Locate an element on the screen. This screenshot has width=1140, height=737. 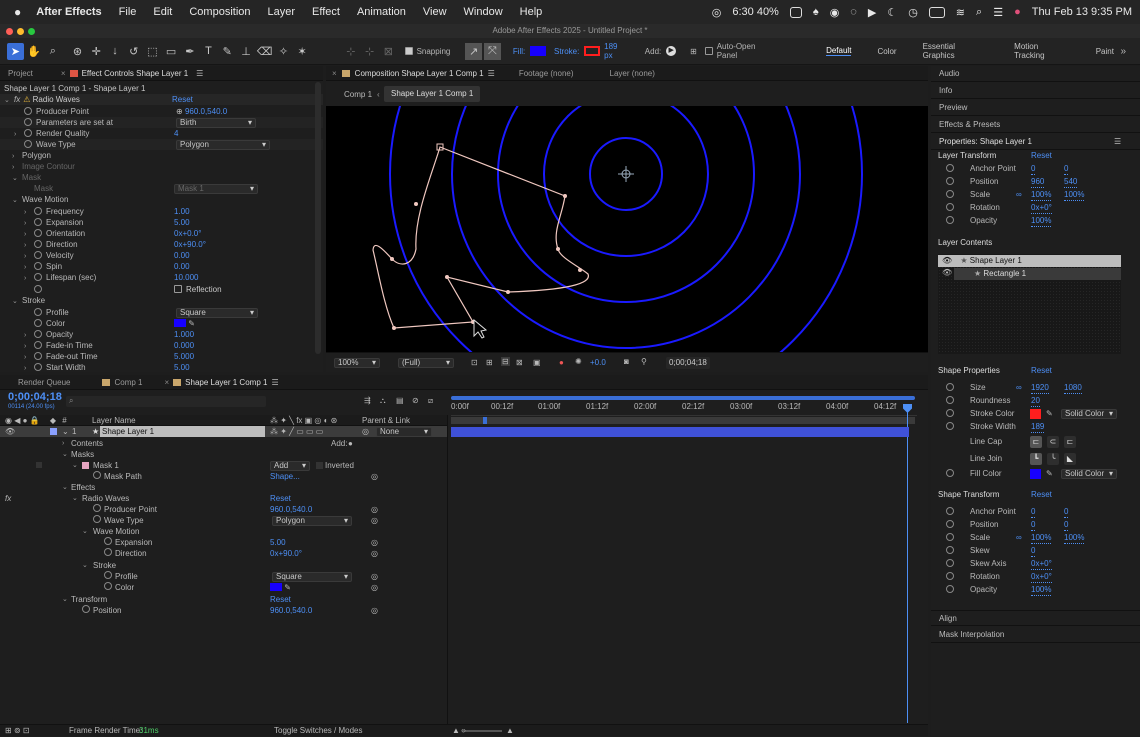
lock-toggle-icon: 🔒 is located at coordinates (35, 420).